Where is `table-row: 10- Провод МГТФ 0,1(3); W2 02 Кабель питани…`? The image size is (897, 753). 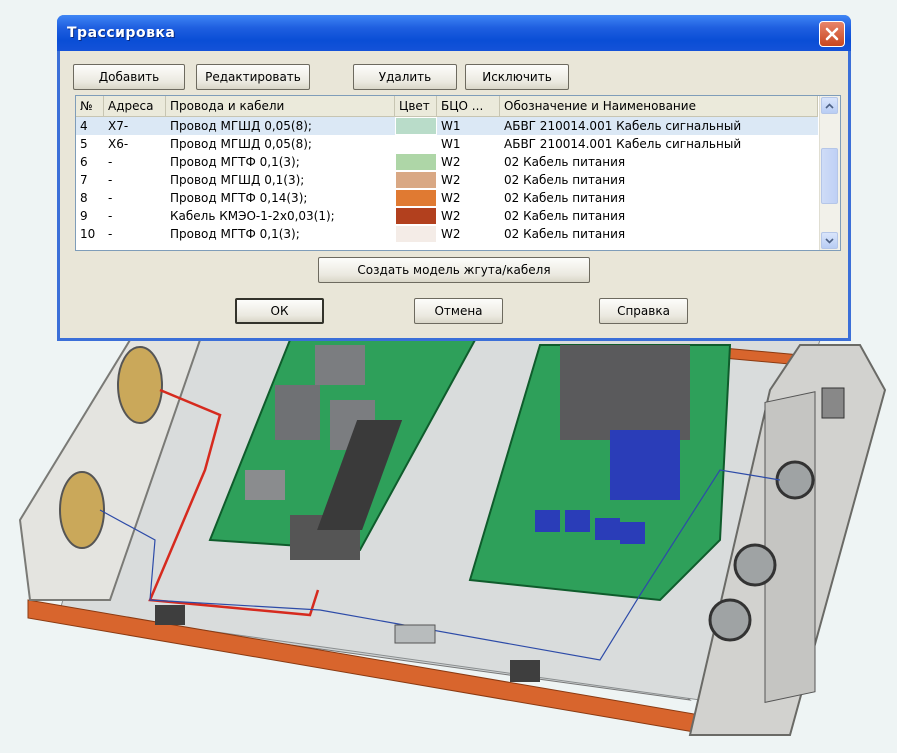 table-row: 10- Провод МГТФ 0,1(3); W2 02 Кабель питани… is located at coordinates (447, 234).